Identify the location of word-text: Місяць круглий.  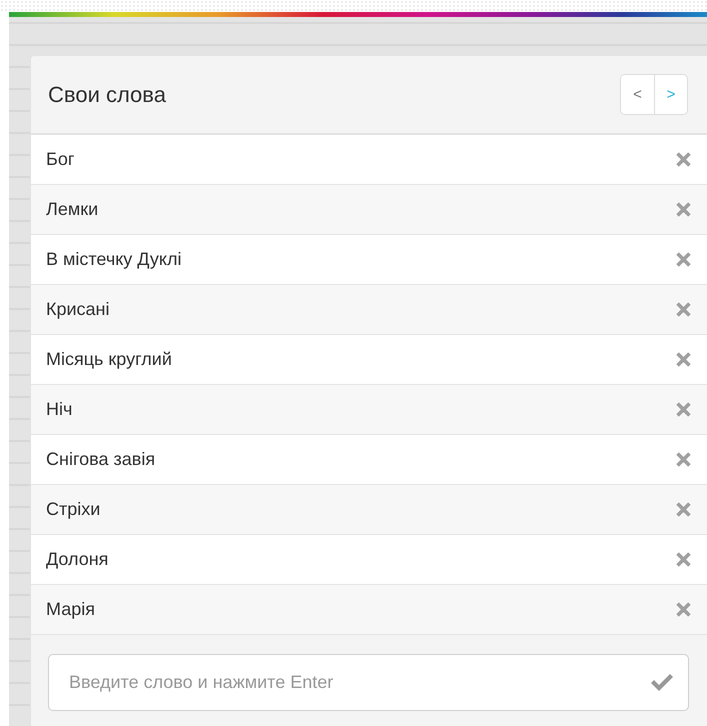
(109, 359).